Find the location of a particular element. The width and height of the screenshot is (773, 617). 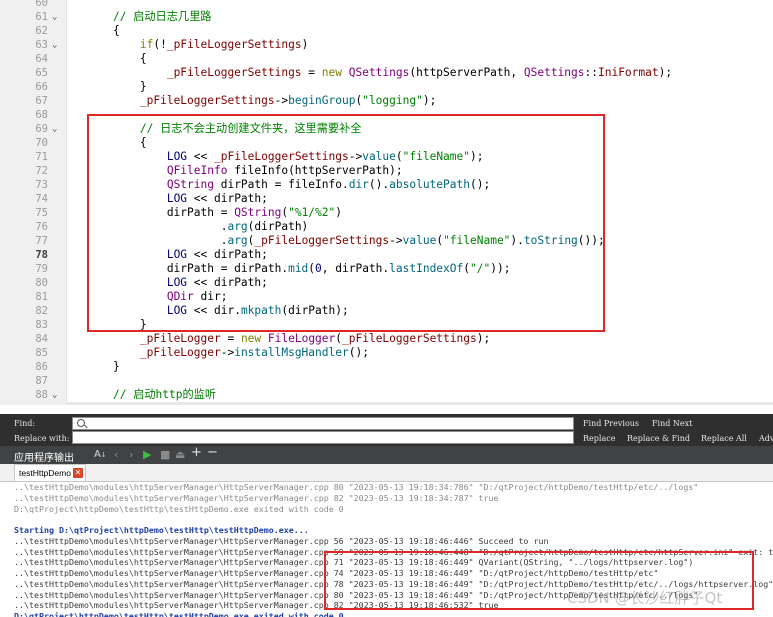

stop-icon: ■ is located at coordinates (165, 455).